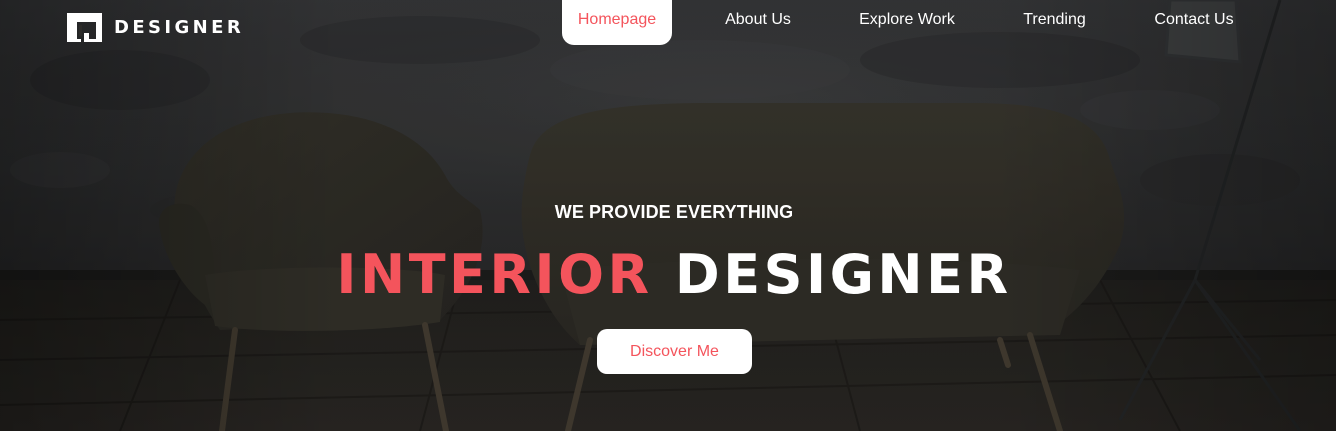  What do you see at coordinates (674, 212) in the screenshot?
I see `hero-tagline: WE PROVIDE EVERYTHING` at bounding box center [674, 212].